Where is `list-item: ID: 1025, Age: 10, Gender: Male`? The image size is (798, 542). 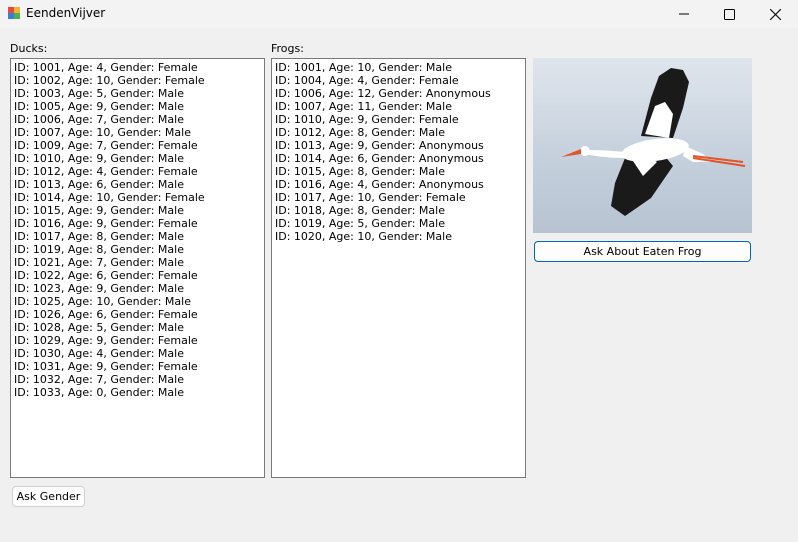
list-item: ID: 1025, Age: 10, Gender: Male is located at coordinates (139, 301).